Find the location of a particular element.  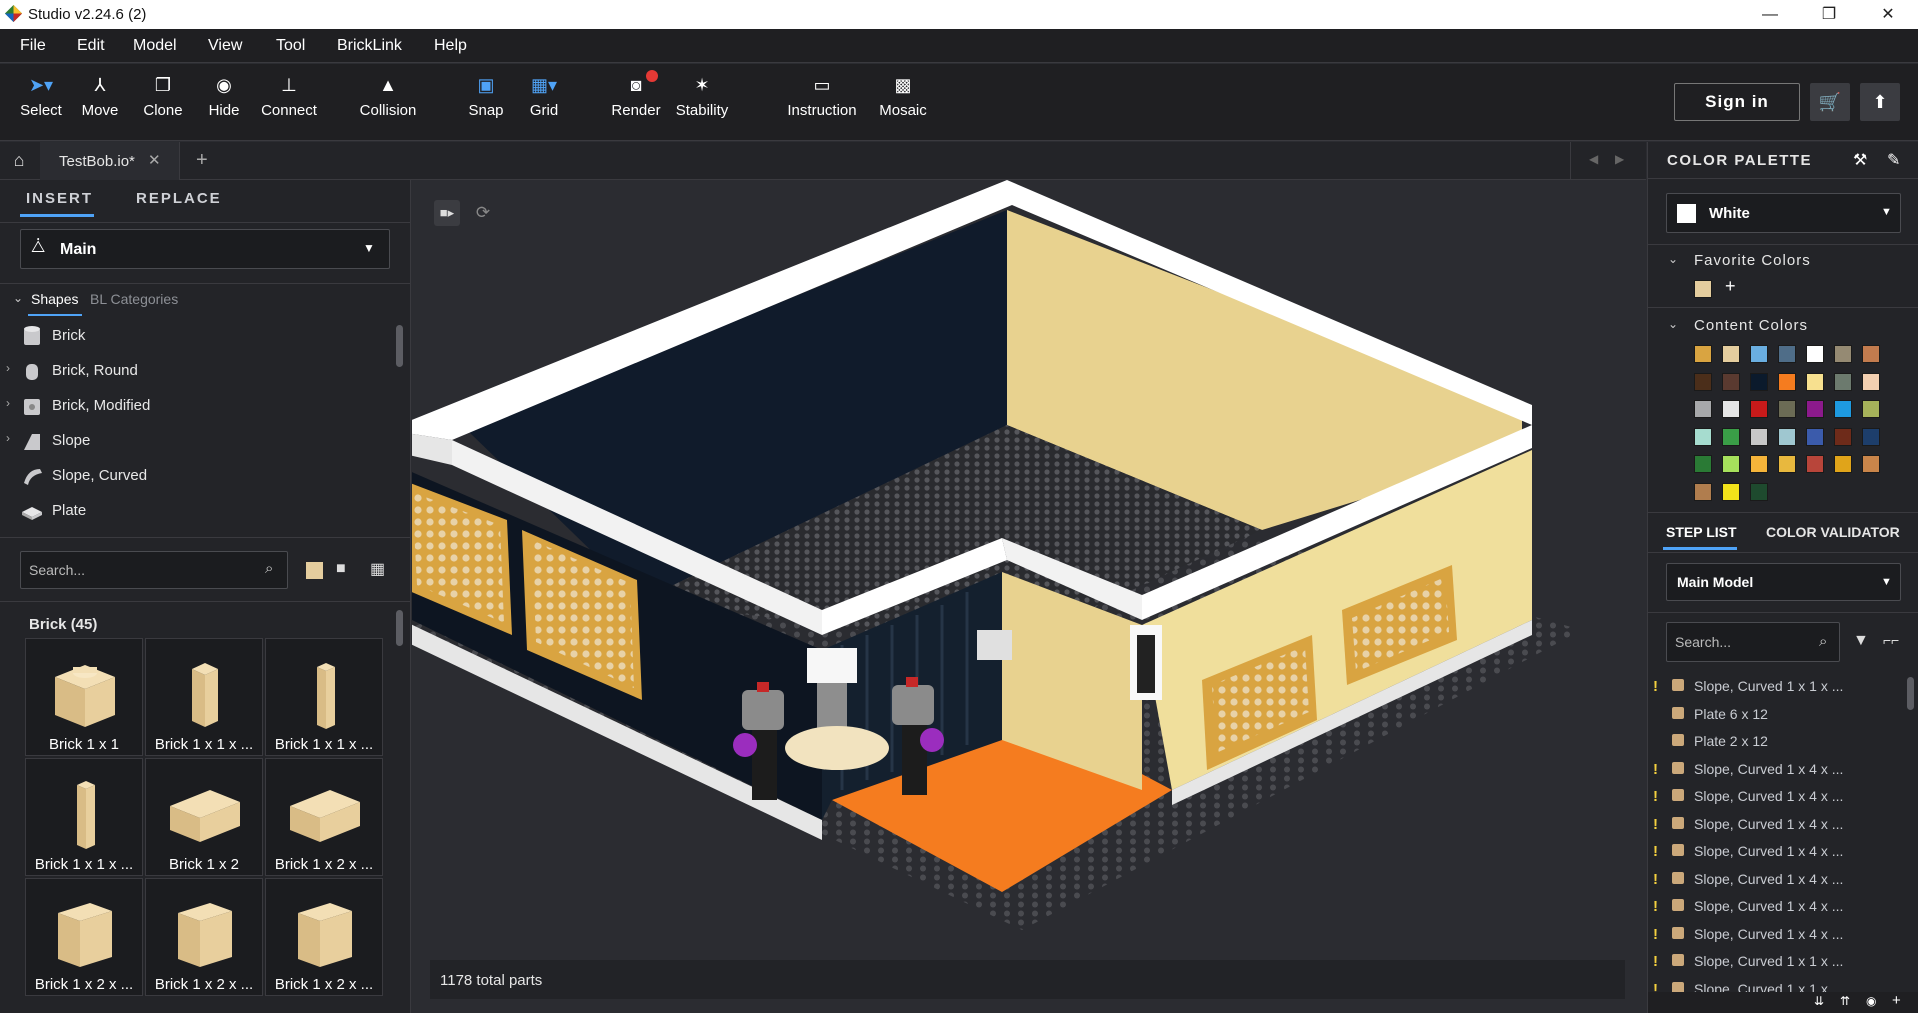

add-favorite-icon: + is located at coordinates (1730, 286).